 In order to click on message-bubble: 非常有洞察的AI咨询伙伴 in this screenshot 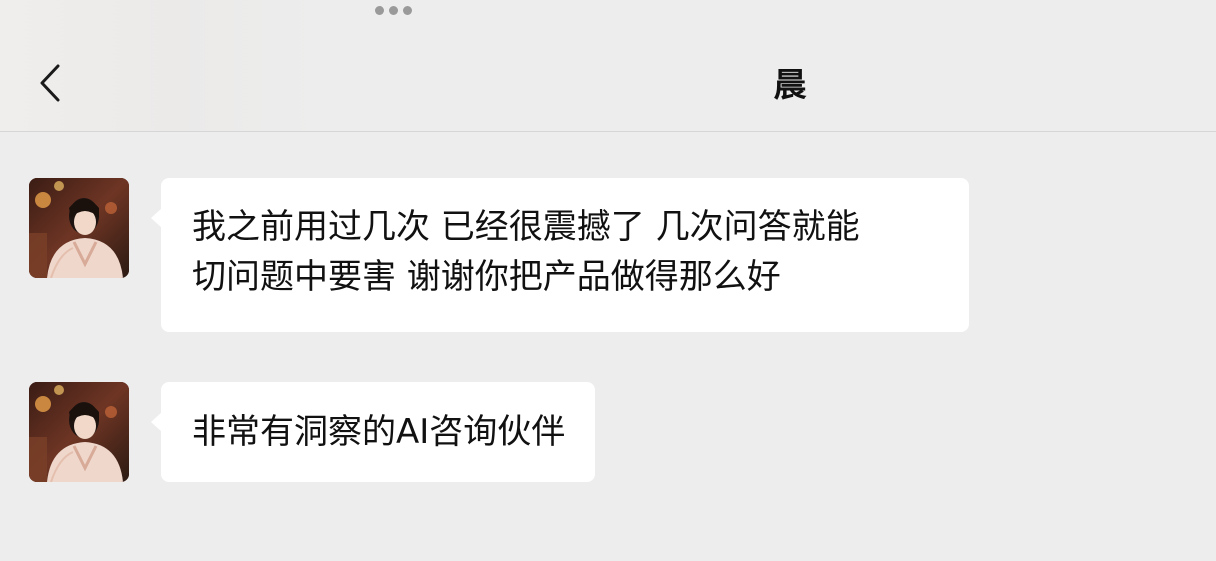, I will do `click(373, 432)`.